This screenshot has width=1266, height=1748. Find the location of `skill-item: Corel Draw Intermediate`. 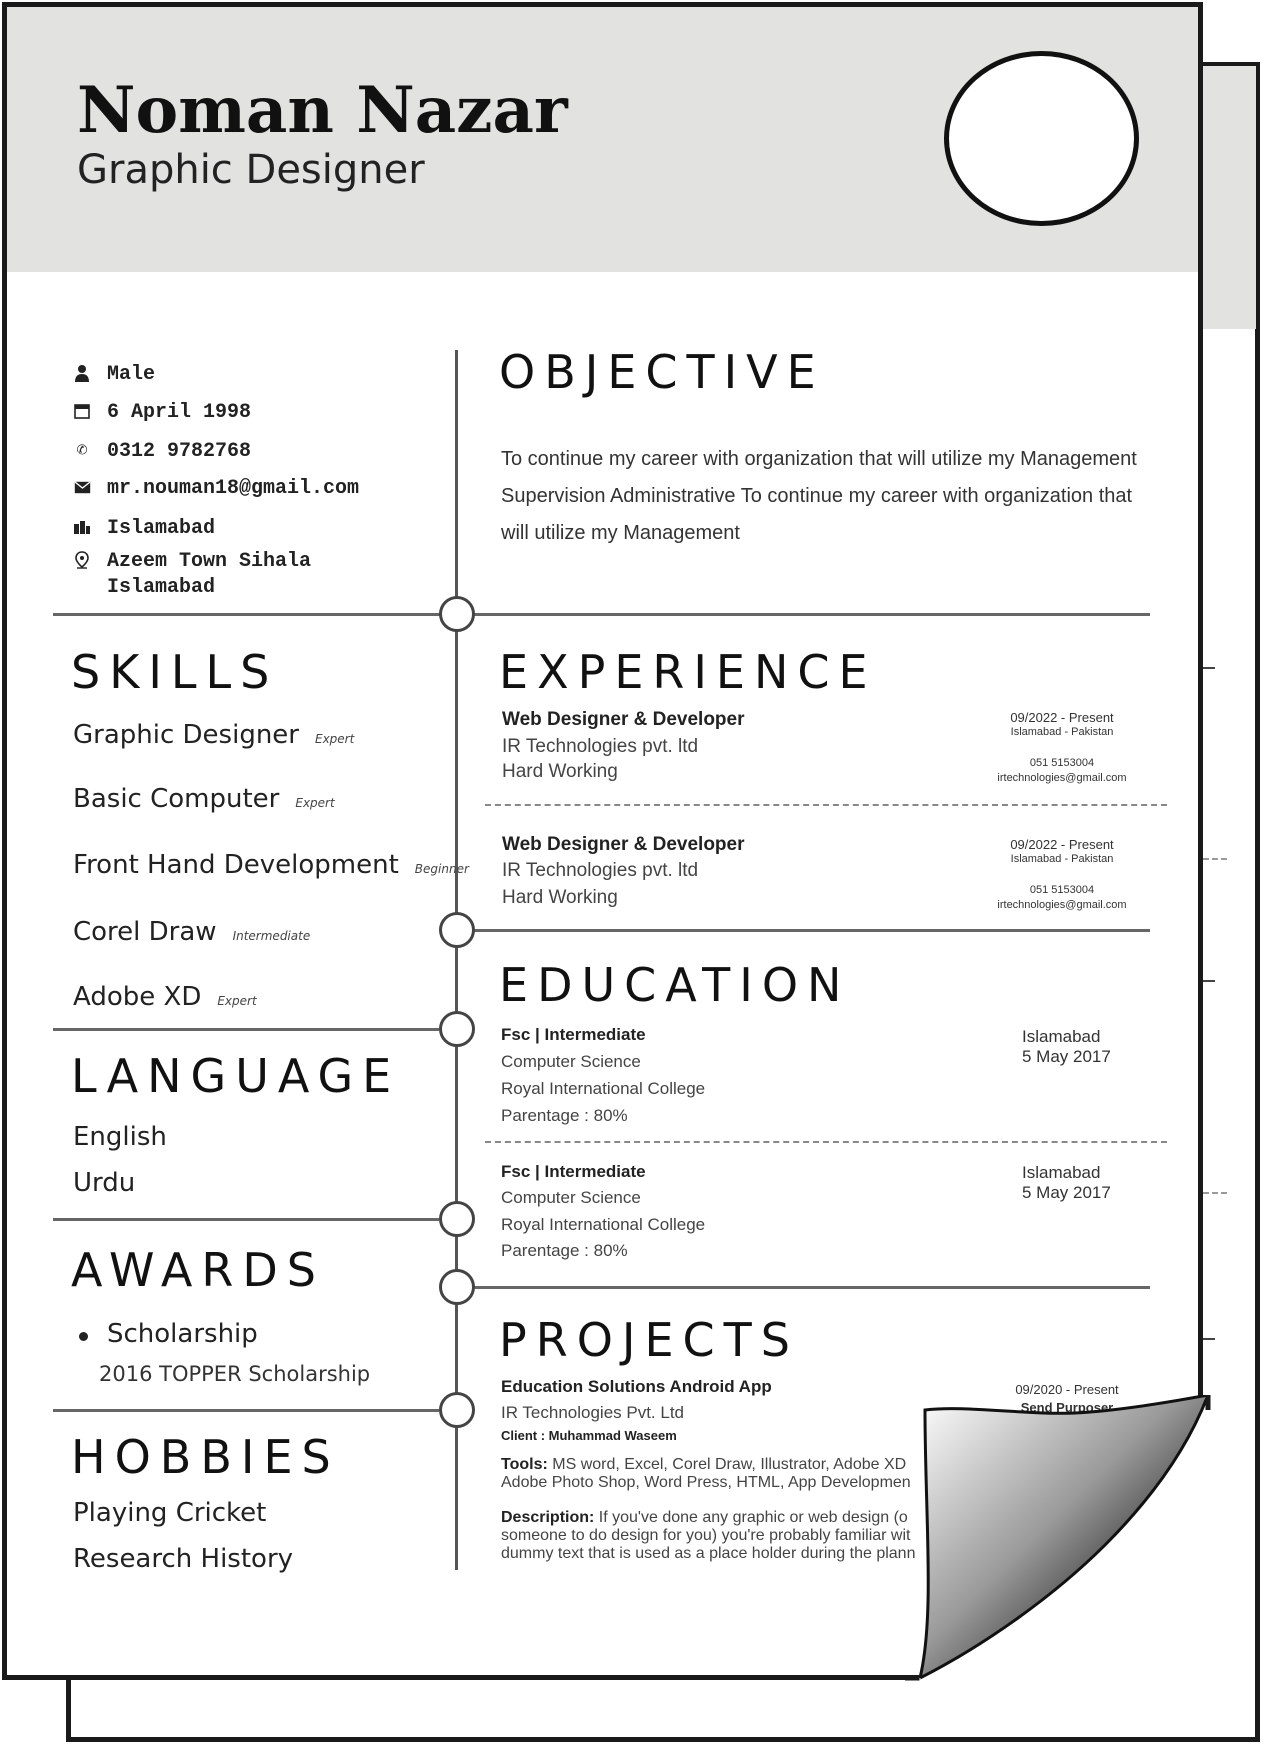

skill-item: Corel Draw Intermediate is located at coordinates (191, 932).